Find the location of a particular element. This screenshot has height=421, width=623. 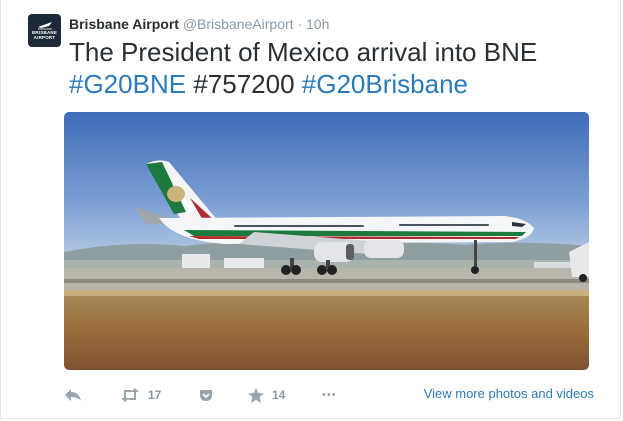

reply-button is located at coordinates (73, 395).